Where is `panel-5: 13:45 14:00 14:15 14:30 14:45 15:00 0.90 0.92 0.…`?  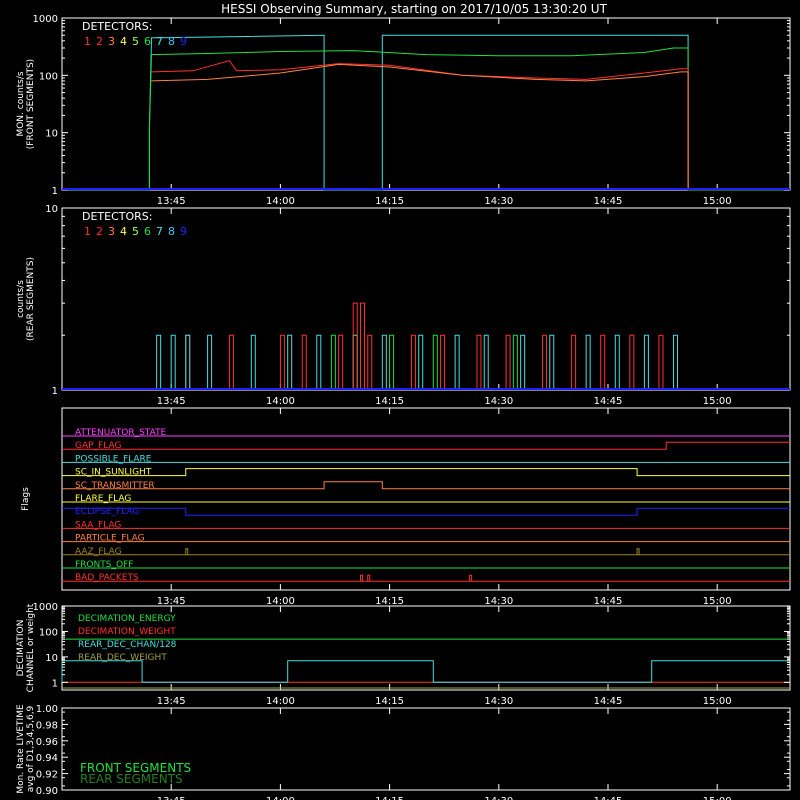 panel-5: 13:45 14:00 14:15 14:30 14:45 15:00 0.90 0.92 0.… is located at coordinates (403, 752).